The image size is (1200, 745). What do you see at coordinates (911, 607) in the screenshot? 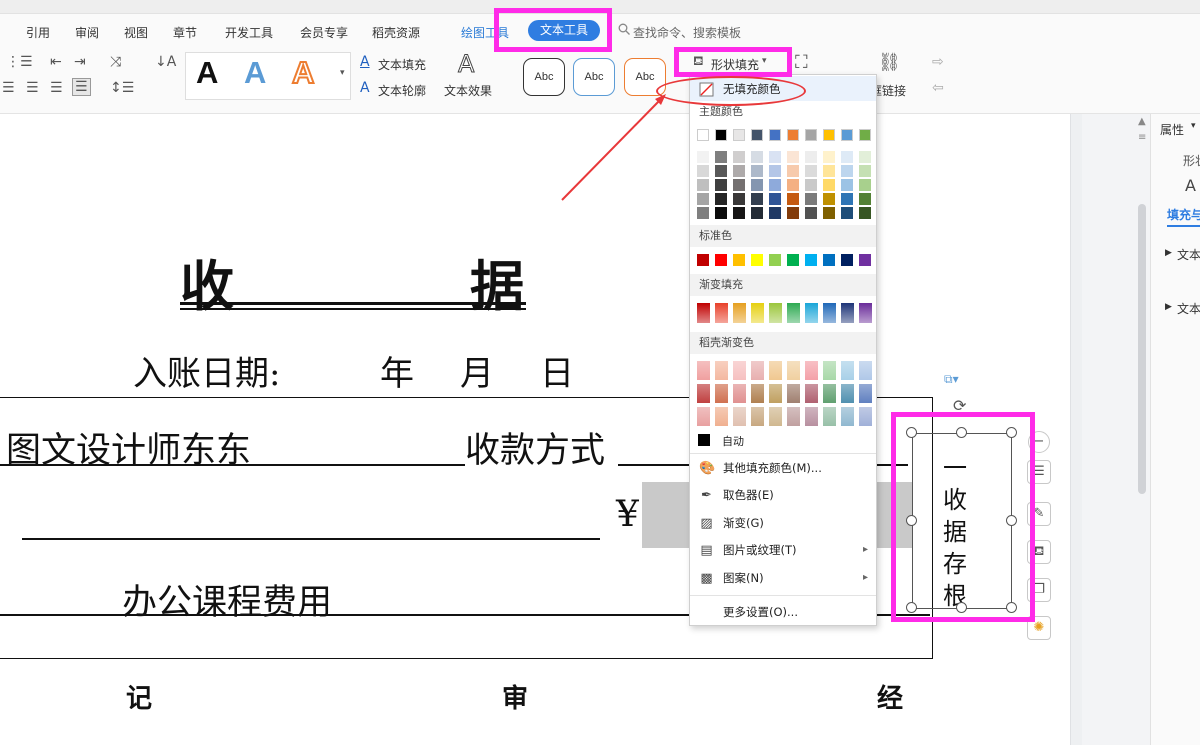
I see `resize-handle-bottom-left` at bounding box center [911, 607].